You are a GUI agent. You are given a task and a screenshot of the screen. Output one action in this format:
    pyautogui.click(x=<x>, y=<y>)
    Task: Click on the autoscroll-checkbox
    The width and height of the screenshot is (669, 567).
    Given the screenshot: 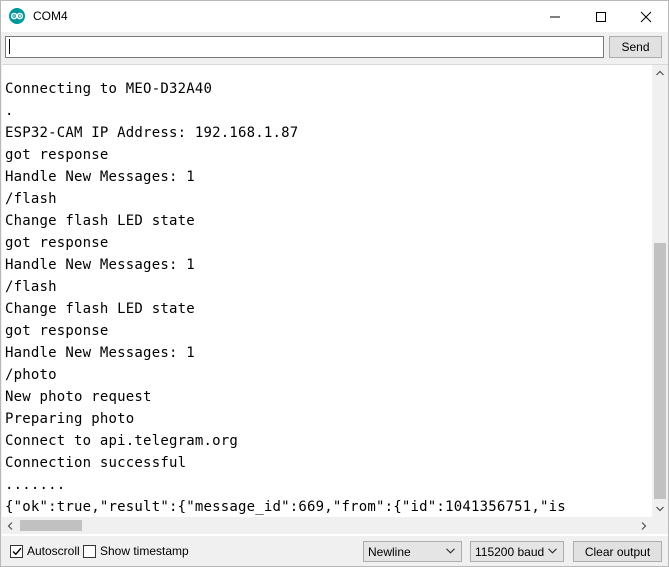 What is the action you would take?
    pyautogui.click(x=16, y=551)
    